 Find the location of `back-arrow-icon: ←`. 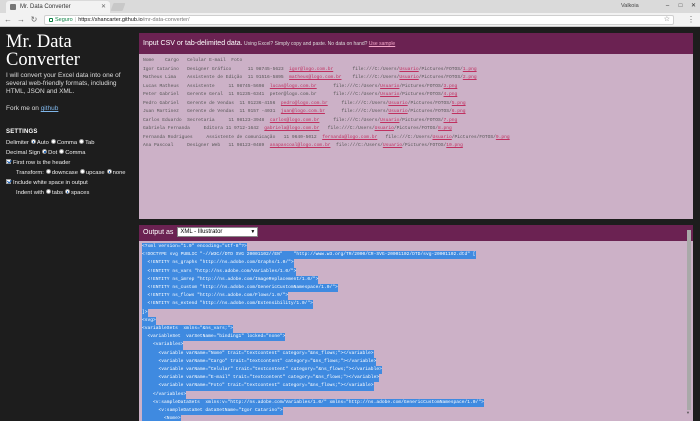

back-arrow-icon: ← is located at coordinates (8, 19).